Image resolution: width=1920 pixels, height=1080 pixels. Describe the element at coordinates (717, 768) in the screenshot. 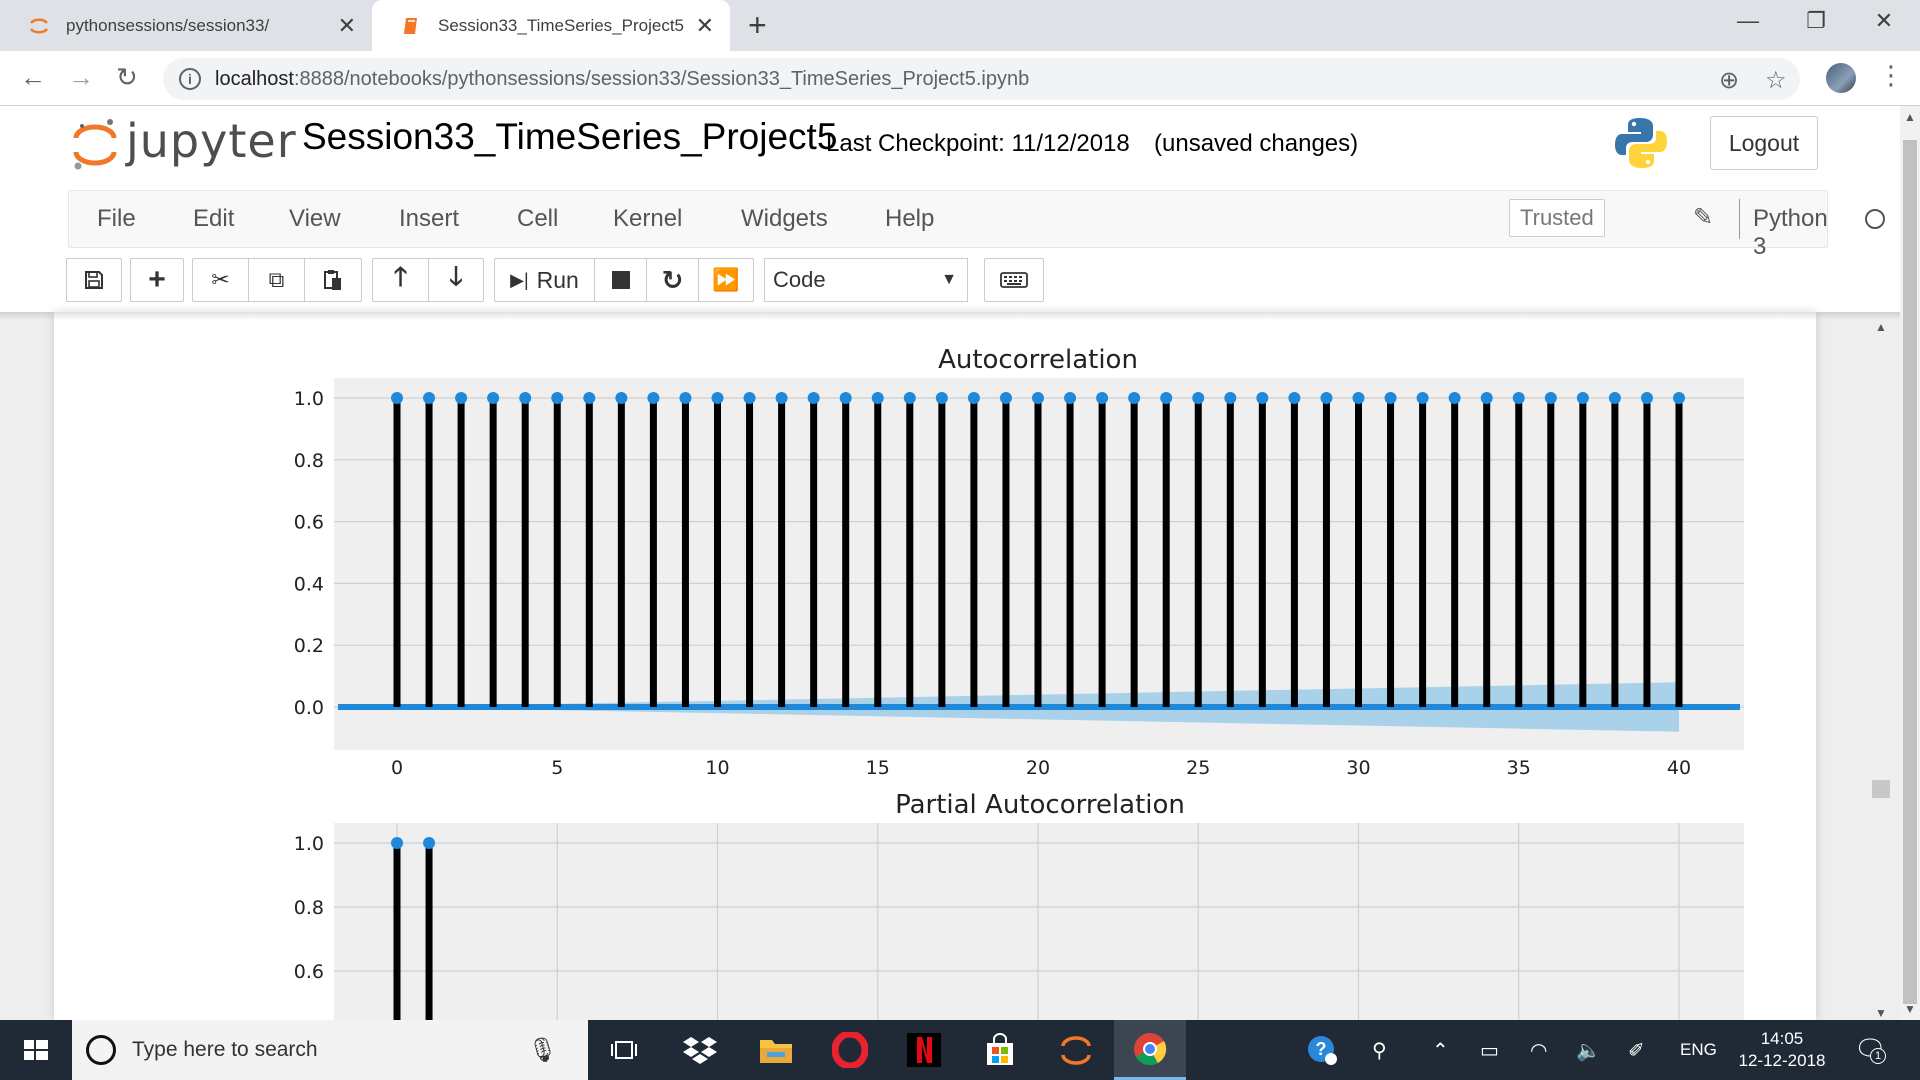

I see `acf-x-tick-label: 10` at that location.